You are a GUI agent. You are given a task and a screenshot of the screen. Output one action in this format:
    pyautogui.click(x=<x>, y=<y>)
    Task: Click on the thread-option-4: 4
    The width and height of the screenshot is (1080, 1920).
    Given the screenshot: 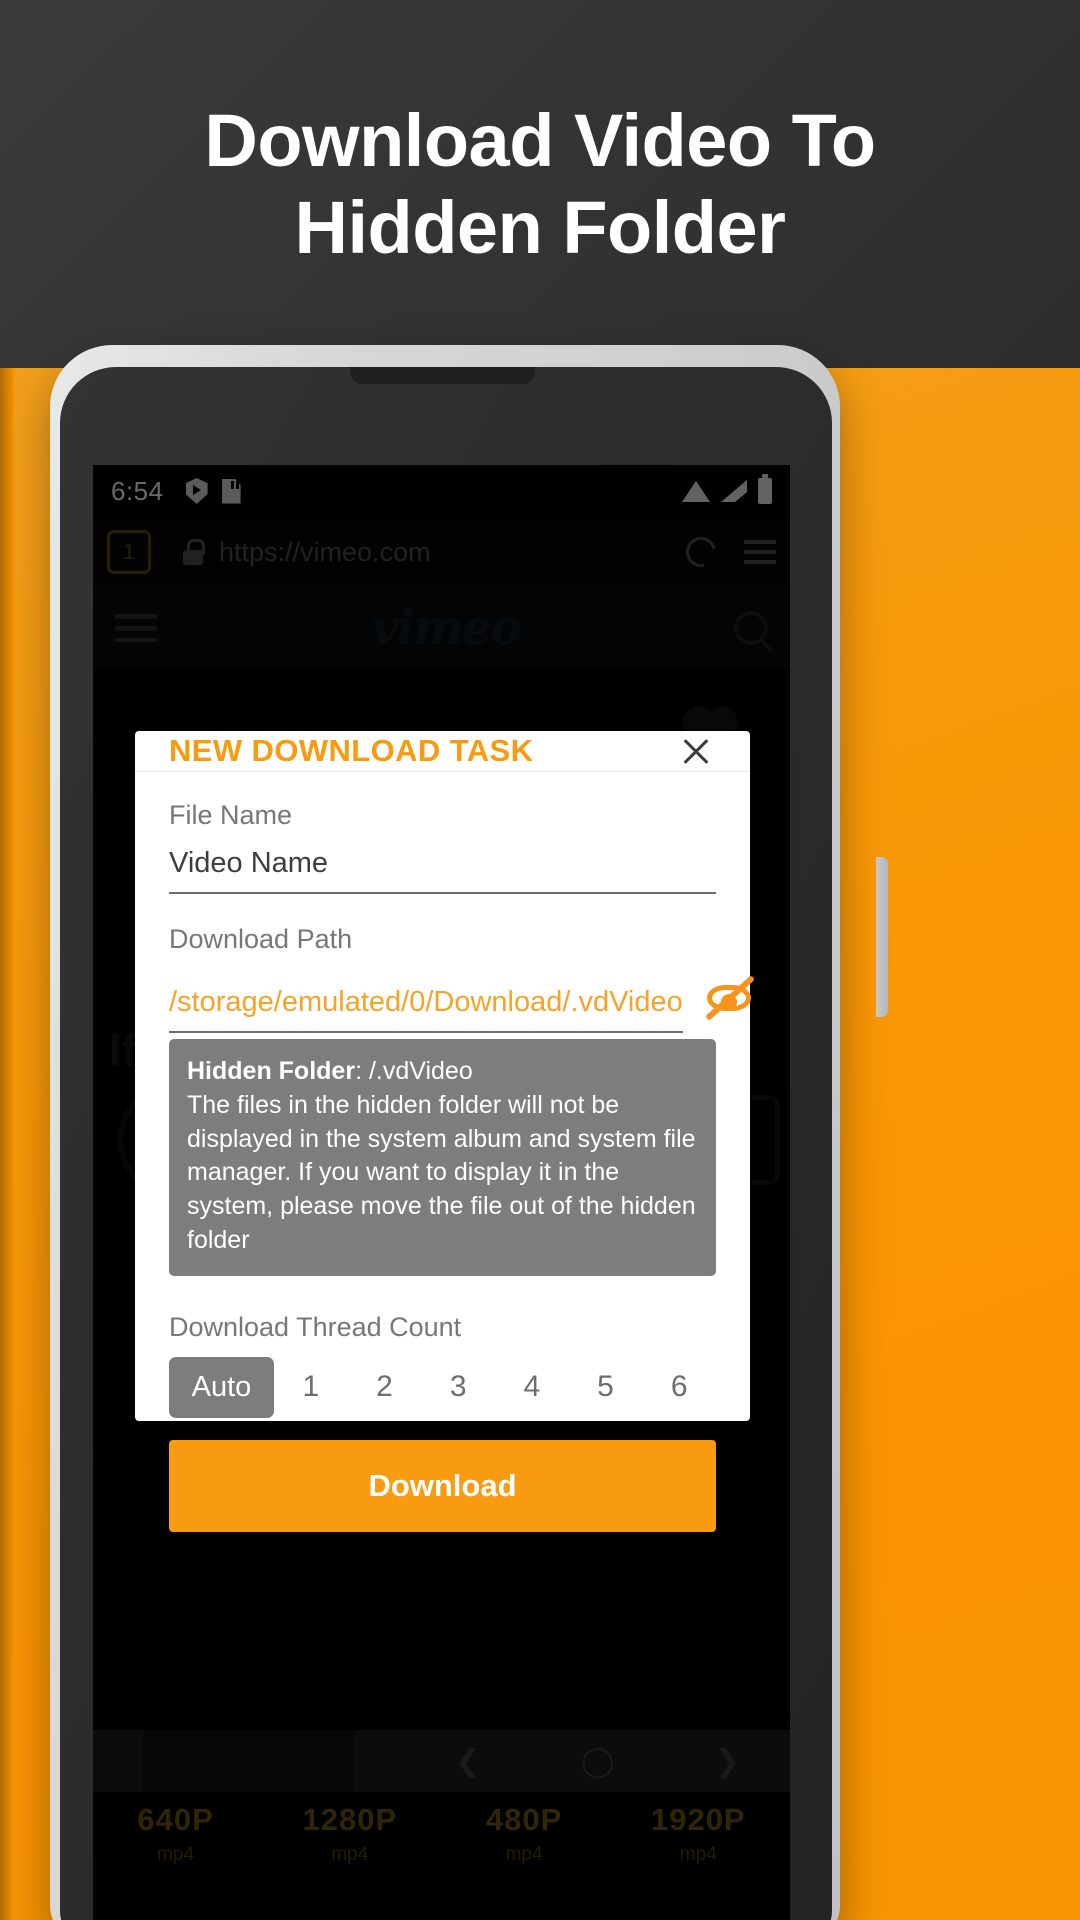 What is the action you would take?
    pyautogui.click(x=532, y=1387)
    